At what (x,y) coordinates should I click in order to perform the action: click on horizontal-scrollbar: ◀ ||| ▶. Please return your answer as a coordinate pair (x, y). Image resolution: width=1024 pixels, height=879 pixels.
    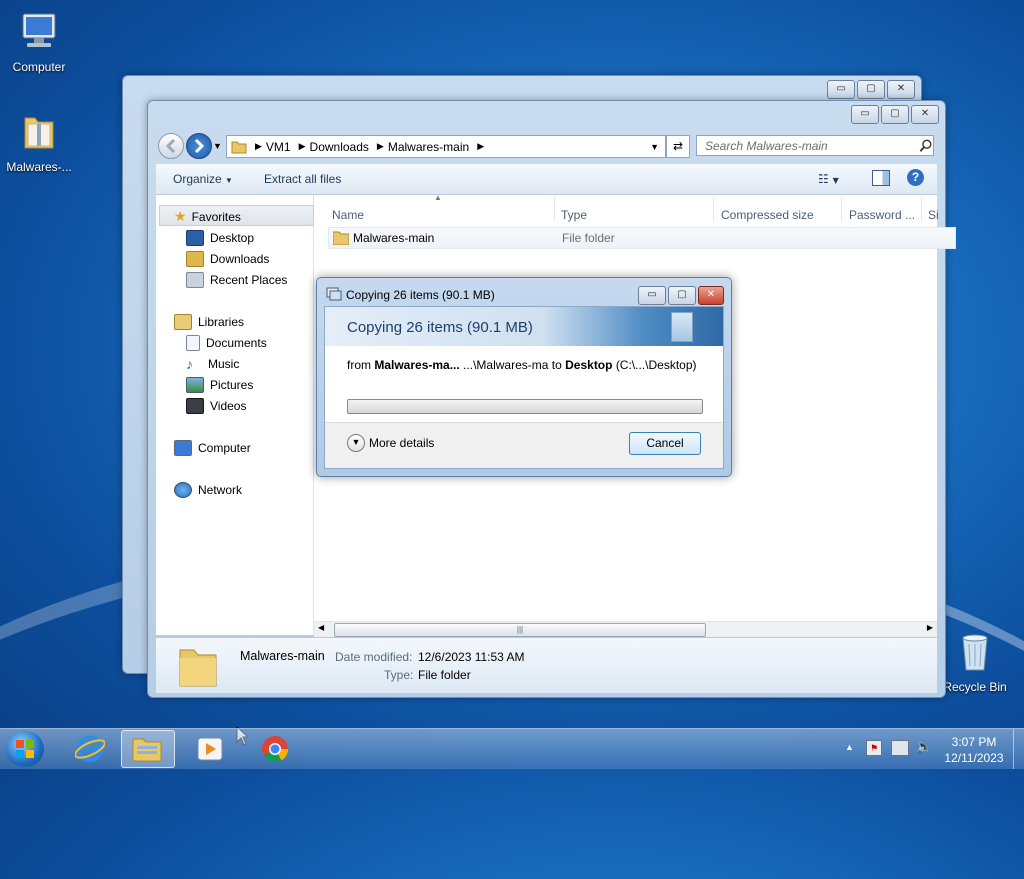
    Looking at the image, I should click on (625, 629).